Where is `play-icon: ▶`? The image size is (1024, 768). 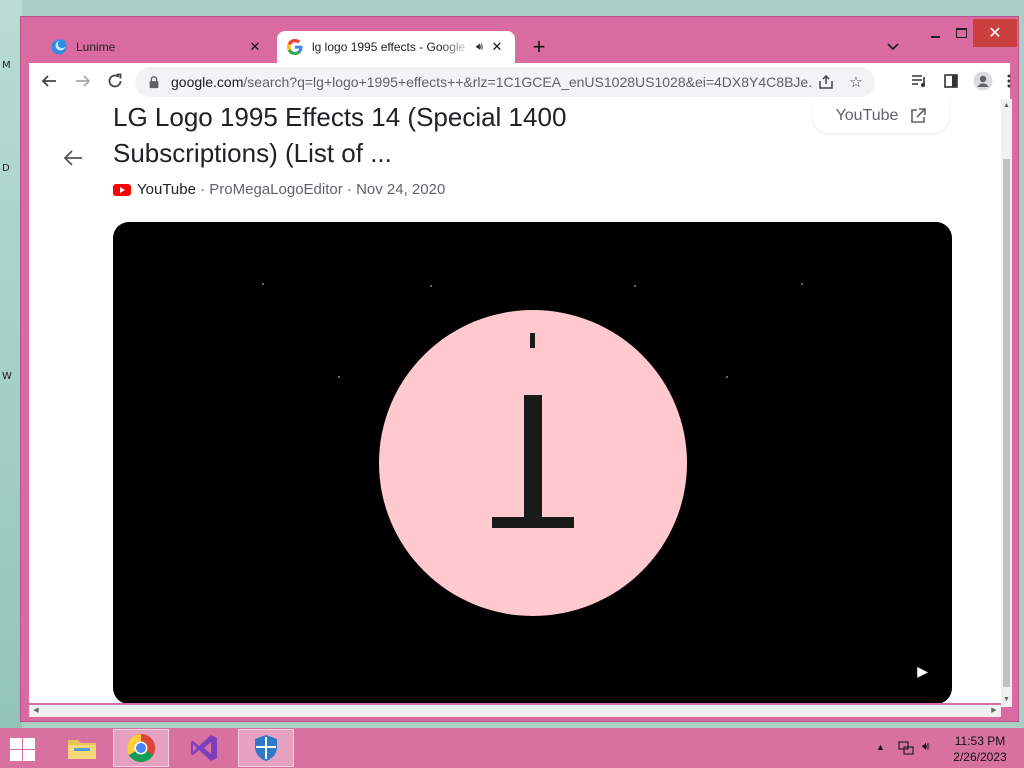 play-icon: ▶ is located at coordinates (922, 671).